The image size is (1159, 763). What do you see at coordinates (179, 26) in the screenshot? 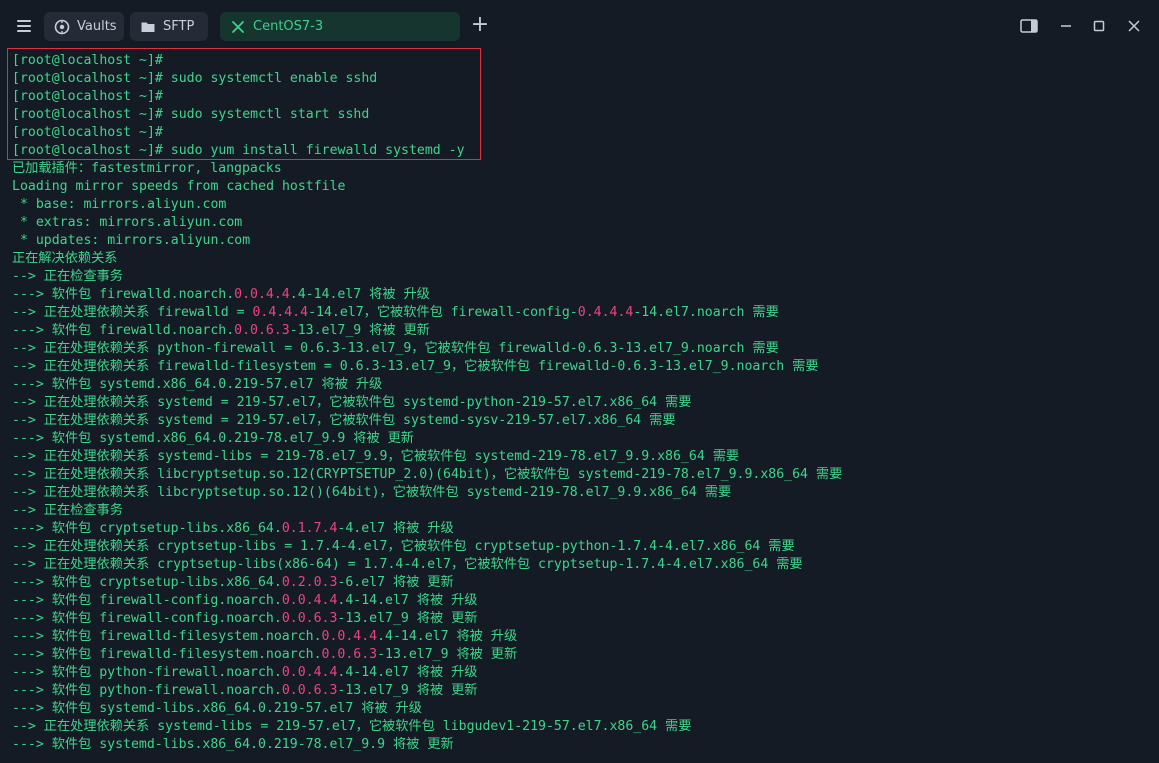
I see `tab-label: SFTP` at bounding box center [179, 26].